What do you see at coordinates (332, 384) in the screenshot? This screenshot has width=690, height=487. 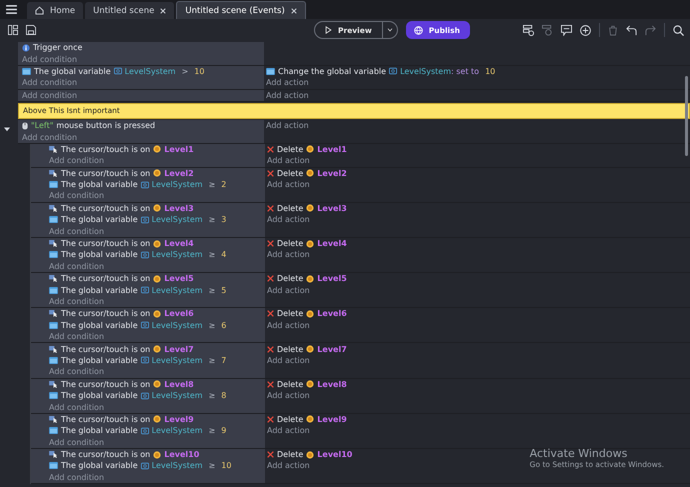 I see `object-name: Level8` at bounding box center [332, 384].